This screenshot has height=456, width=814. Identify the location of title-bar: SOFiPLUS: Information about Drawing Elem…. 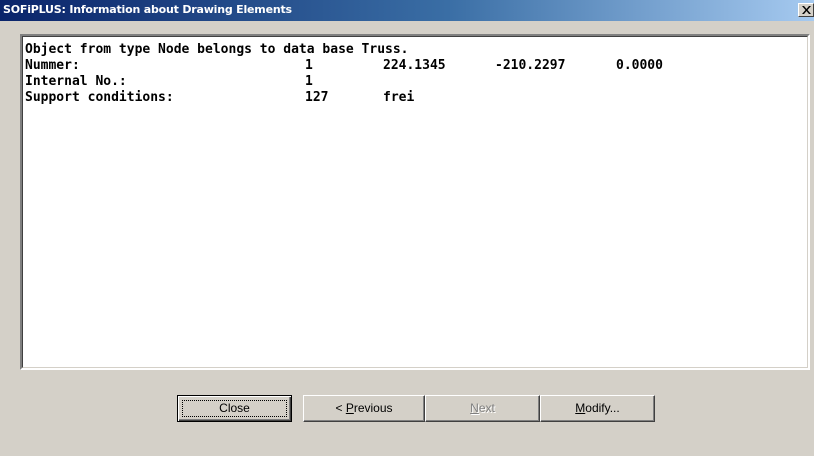
(407, 10).